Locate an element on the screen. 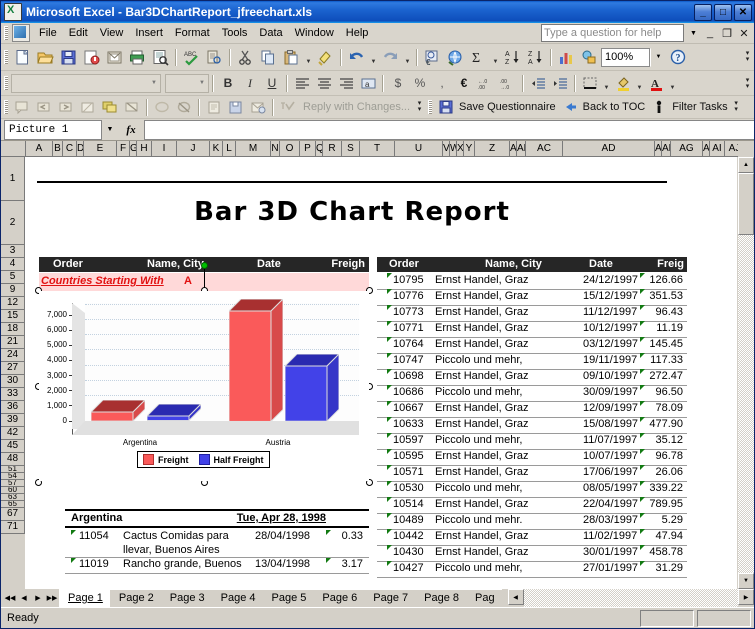 This screenshot has height=629, width=755. scroll-down-button: ▼ is located at coordinates (746, 581).